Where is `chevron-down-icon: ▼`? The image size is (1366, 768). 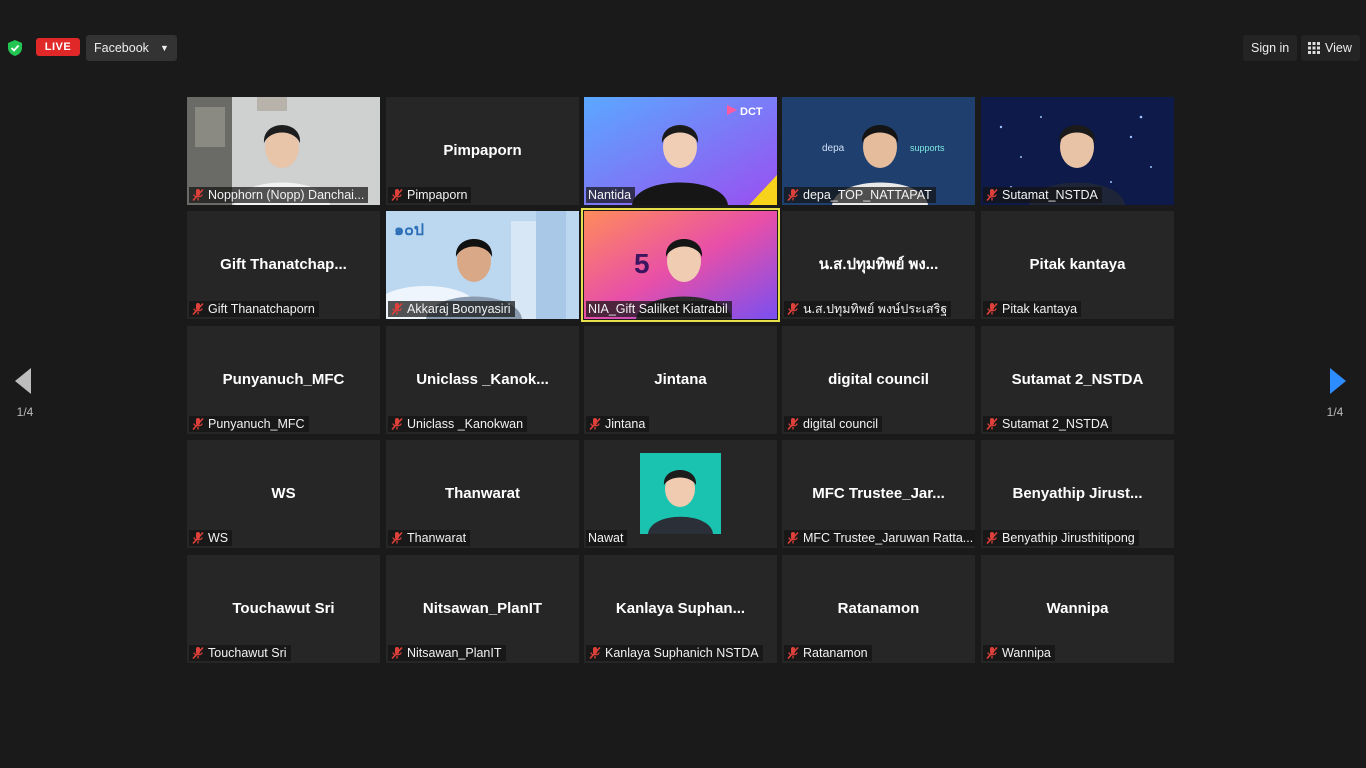 chevron-down-icon: ▼ is located at coordinates (164, 48).